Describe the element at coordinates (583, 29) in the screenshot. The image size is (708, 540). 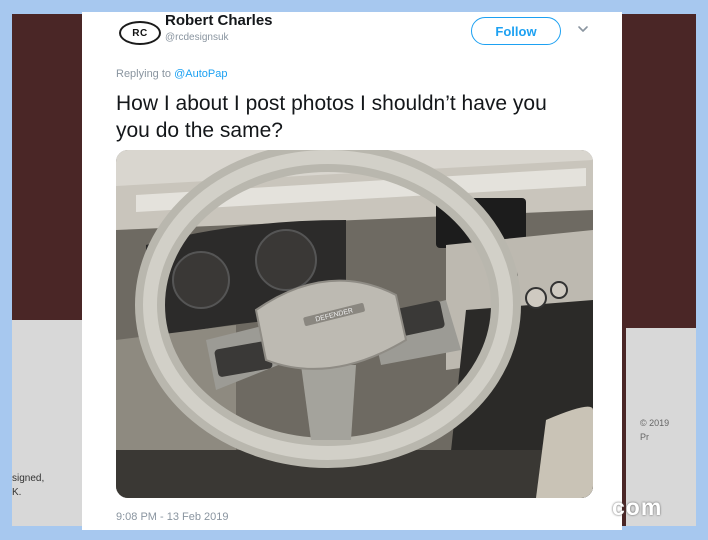
I see `chevron-down-icon` at that location.